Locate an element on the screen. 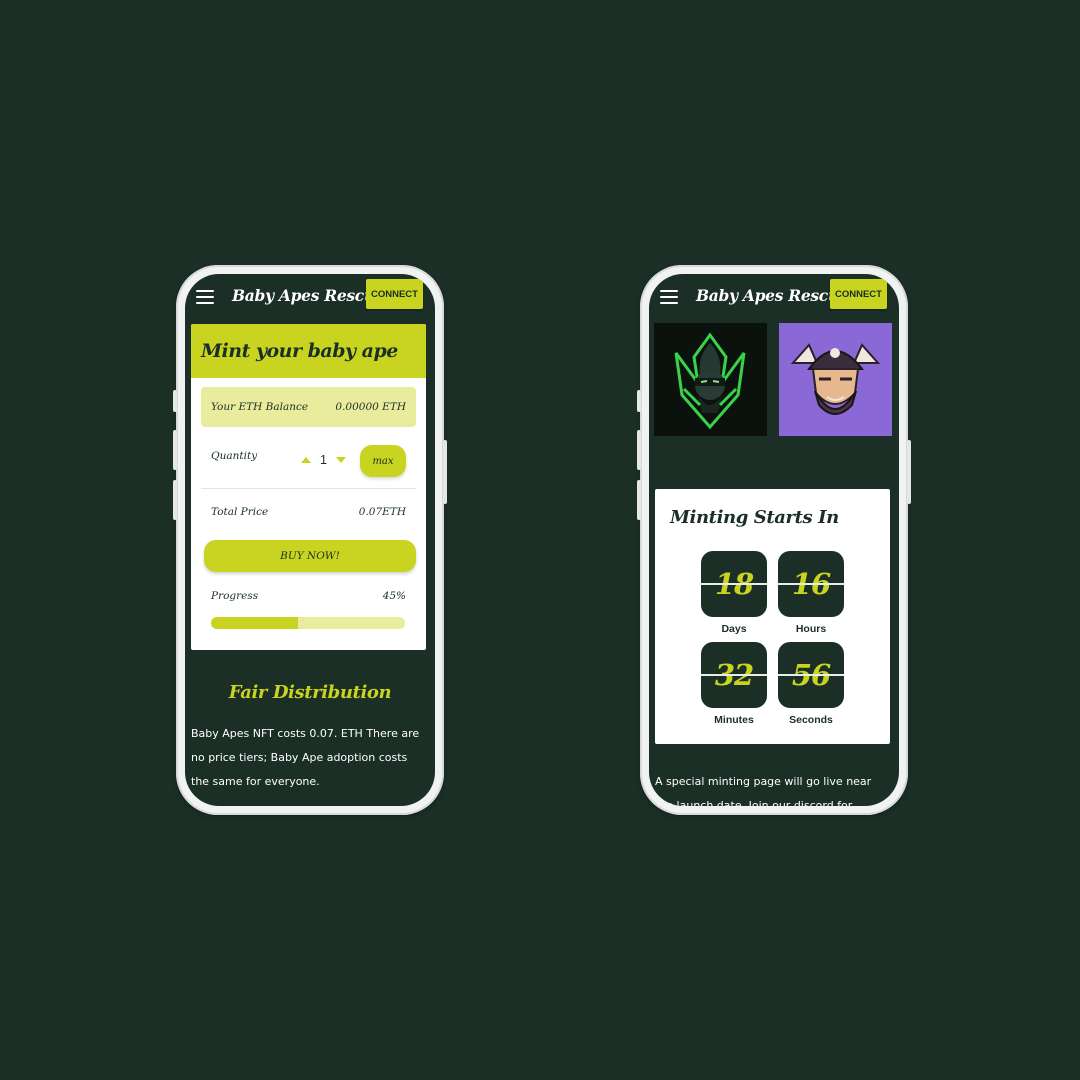 This screenshot has width=1080, height=1080. countdown-days-label: Days is located at coordinates (734, 629).